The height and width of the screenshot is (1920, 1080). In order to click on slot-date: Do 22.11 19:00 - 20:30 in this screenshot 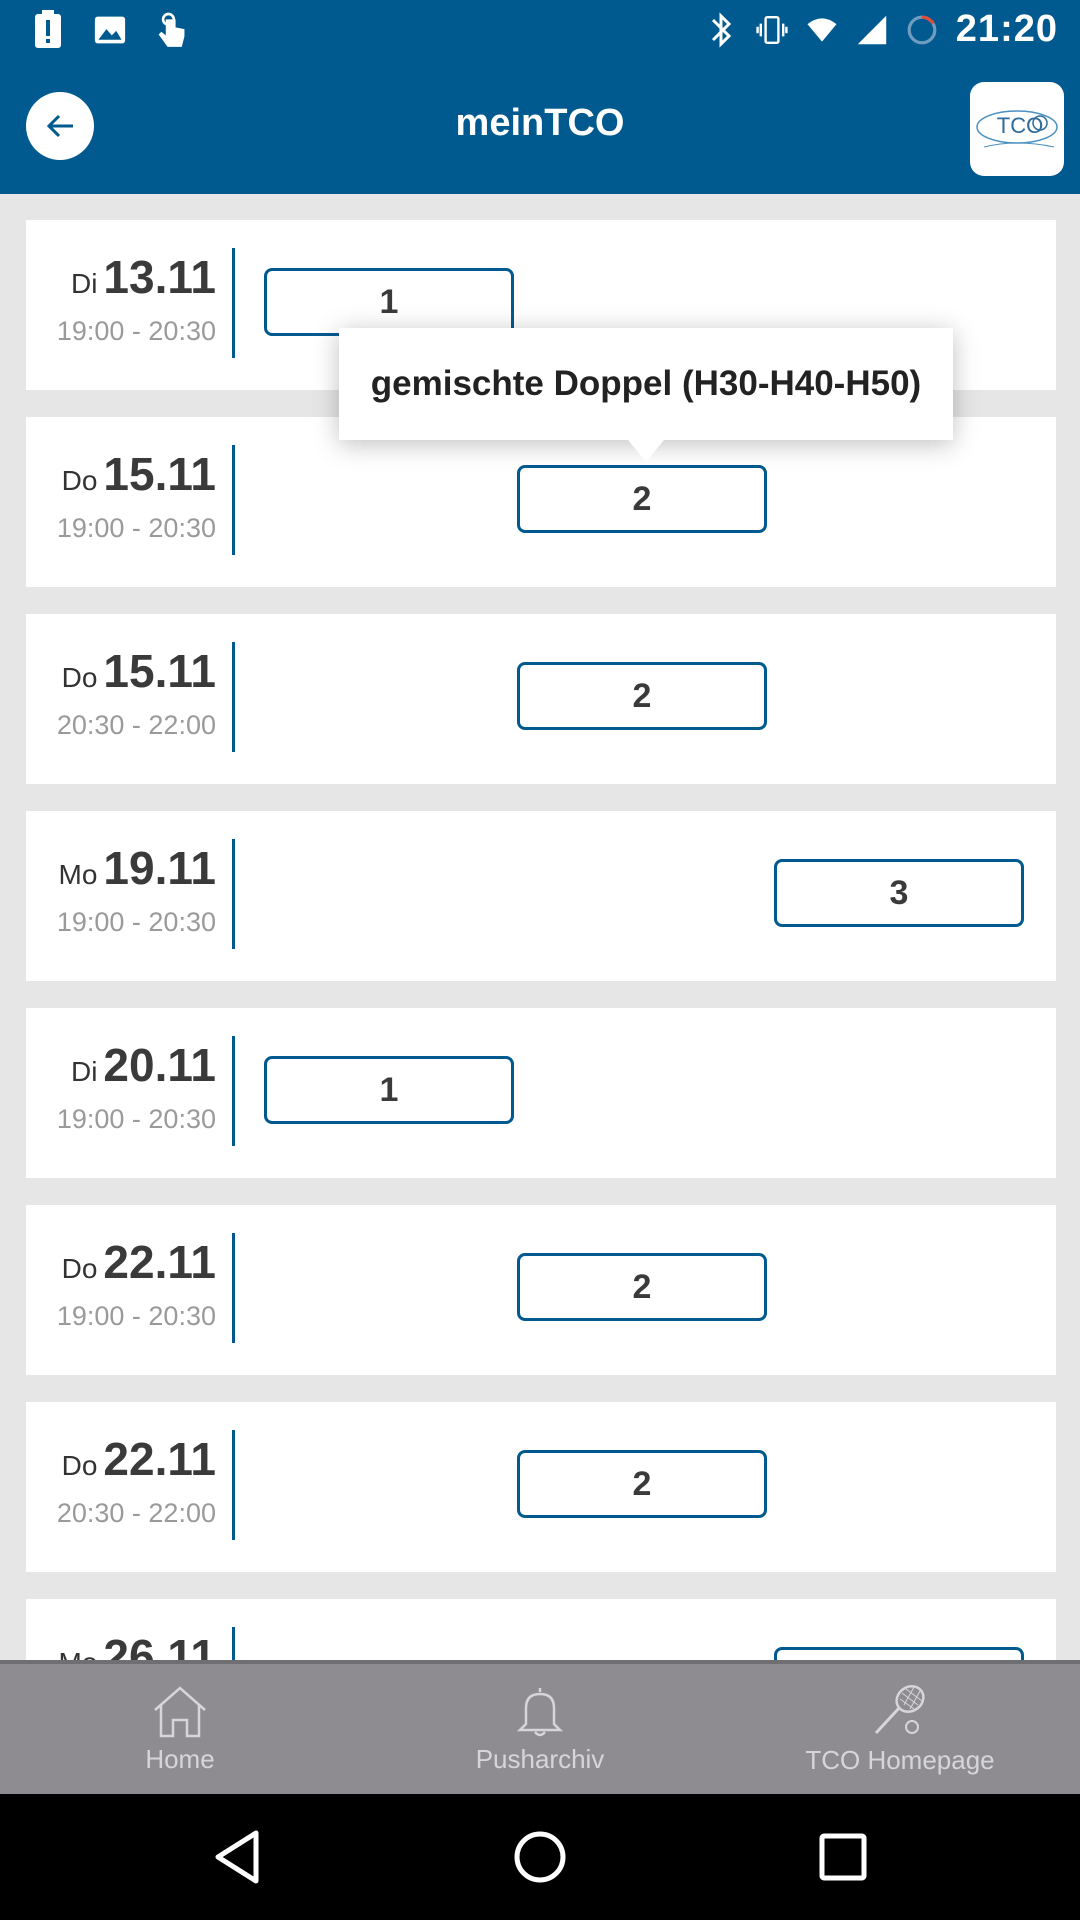, I will do `click(129, 1290)`.